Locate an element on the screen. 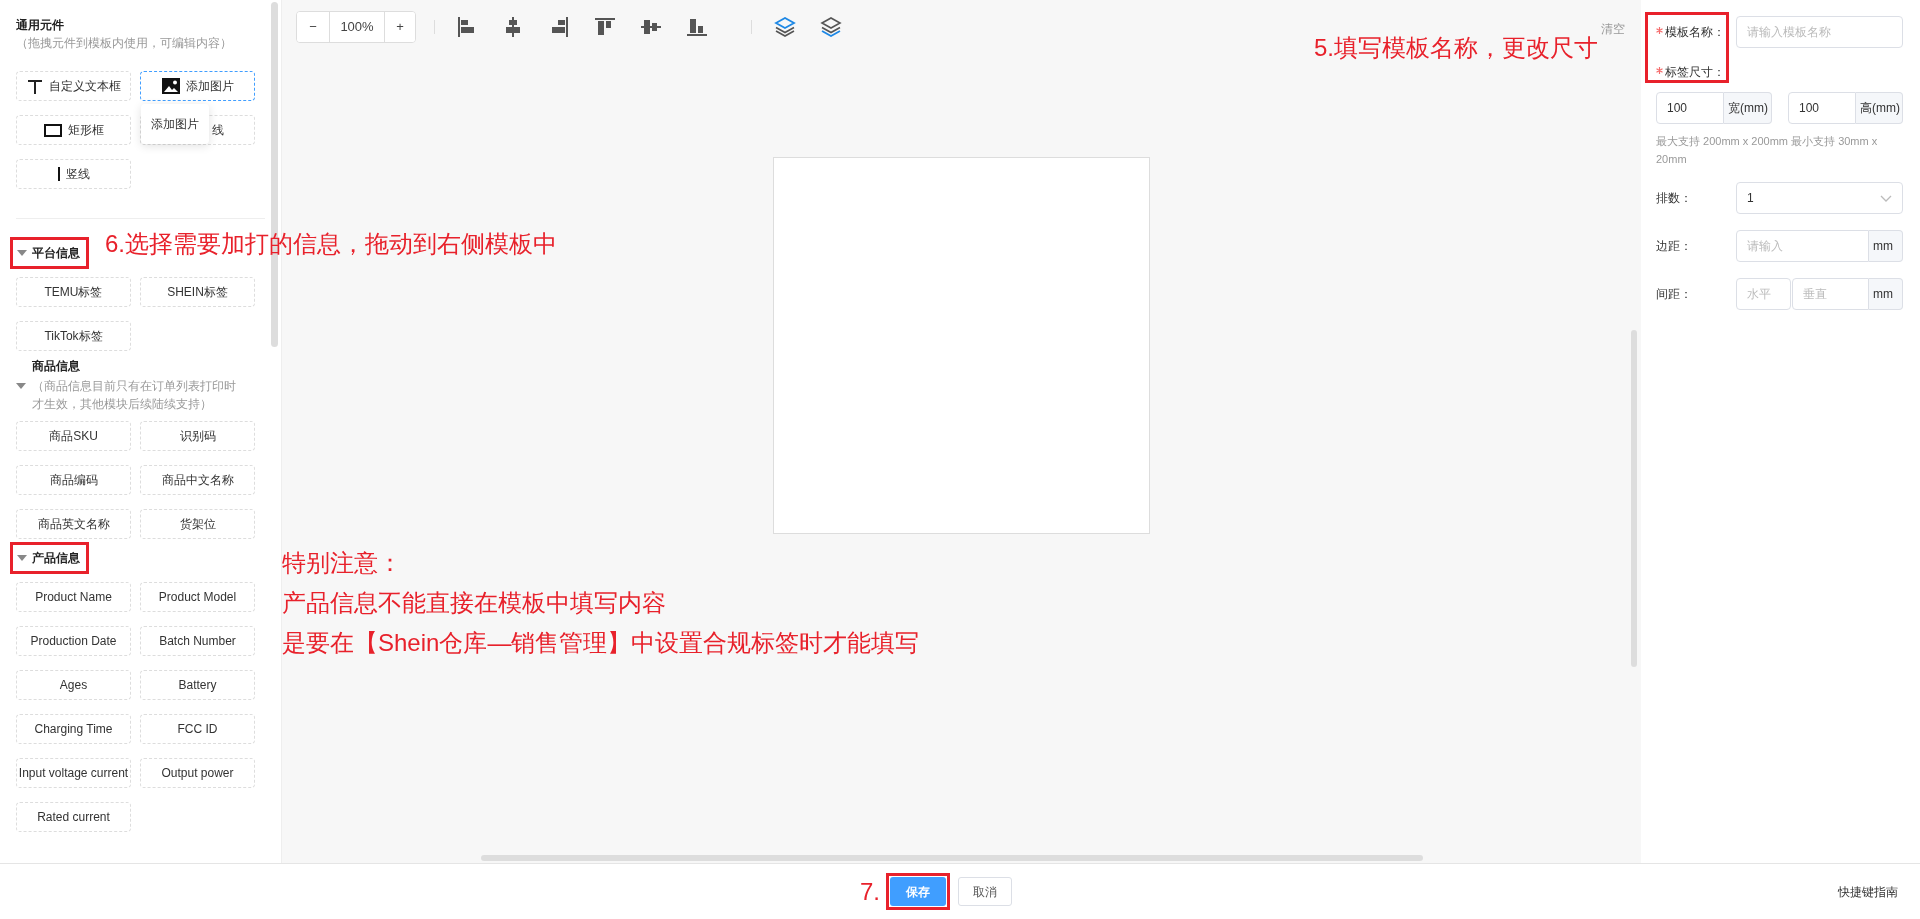 Image resolution: width=1920 pixels, height=919 pixels. element-button: 矩形框 is located at coordinates (73, 130).